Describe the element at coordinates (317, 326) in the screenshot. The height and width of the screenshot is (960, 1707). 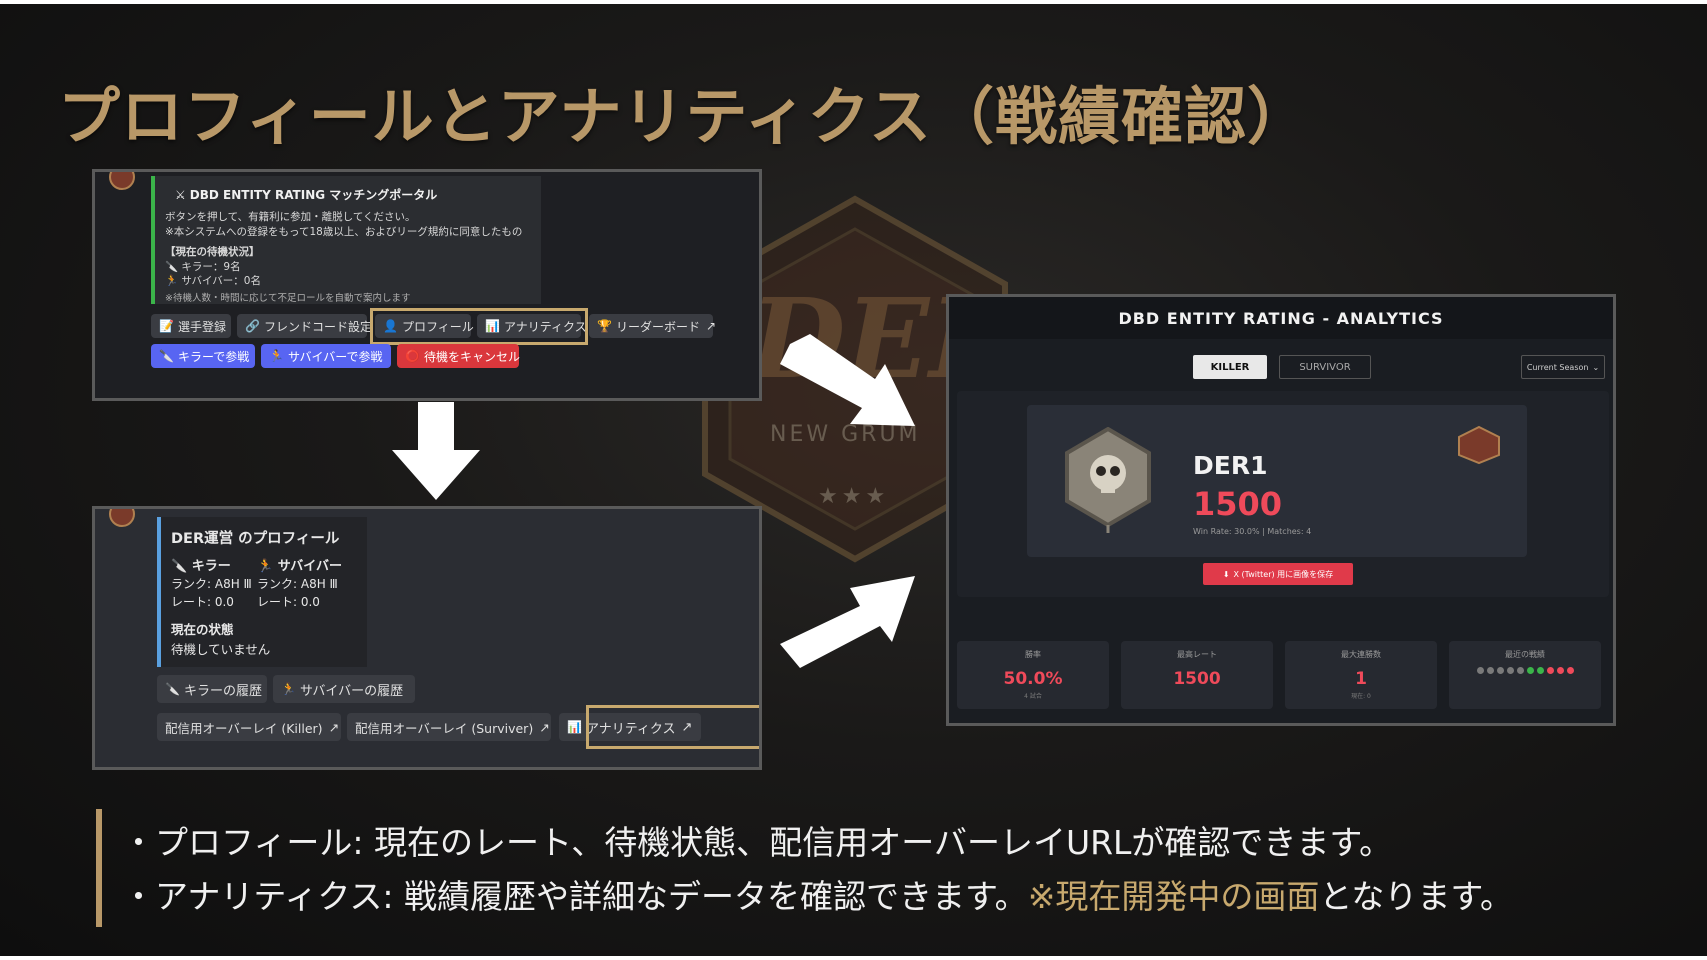
I see `friend-code-label: フレンドコード設定` at that location.